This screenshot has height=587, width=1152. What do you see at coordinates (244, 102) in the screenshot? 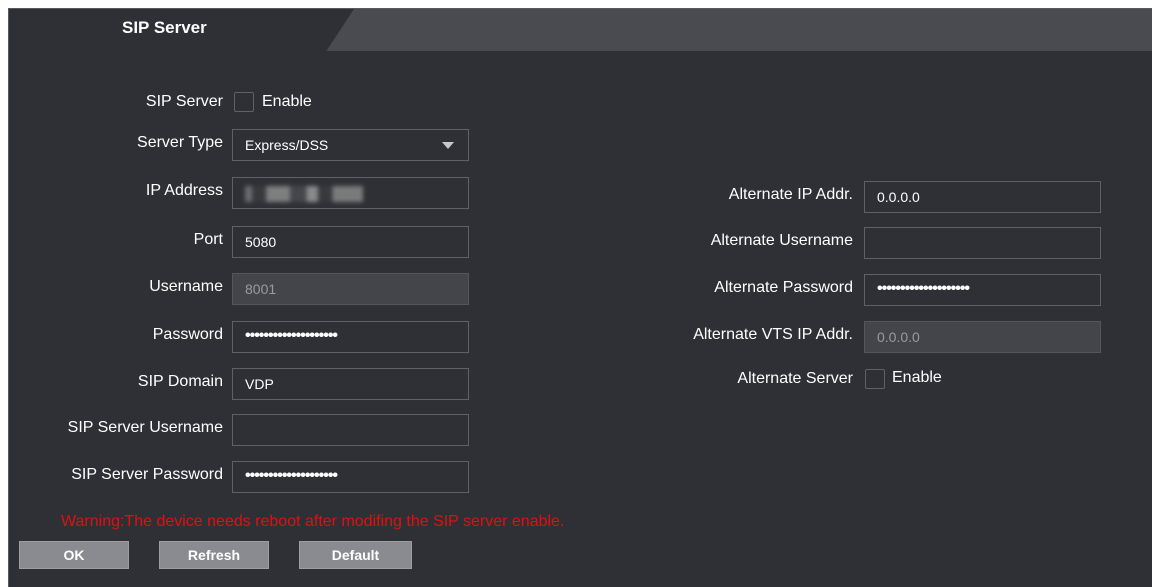
I see `sip-server-enable-checkbox` at bounding box center [244, 102].